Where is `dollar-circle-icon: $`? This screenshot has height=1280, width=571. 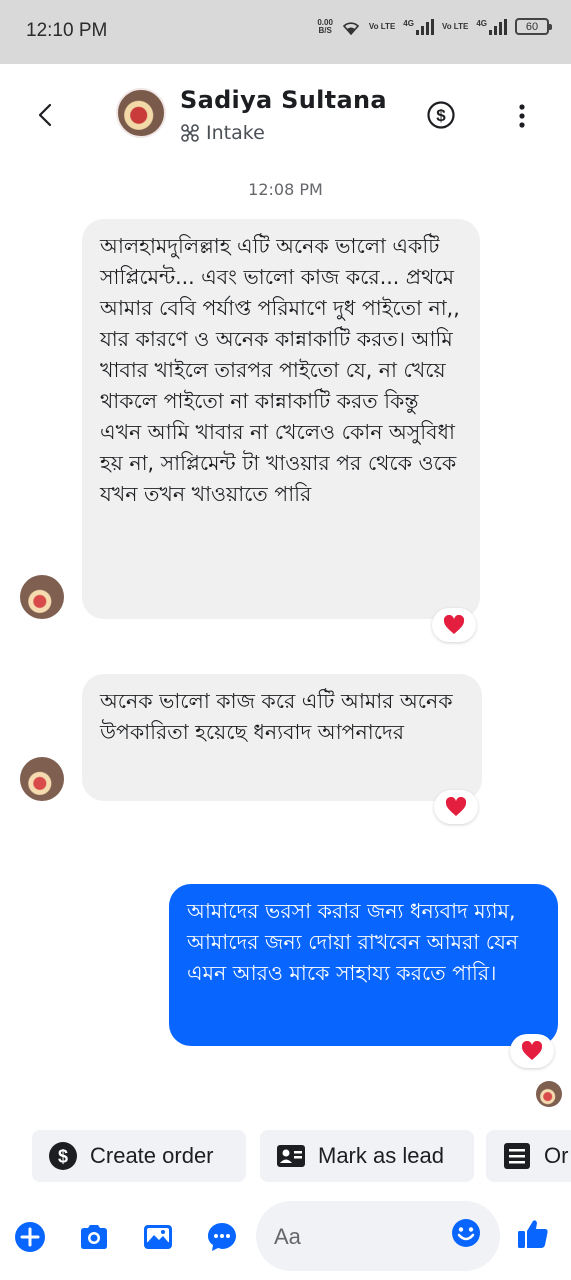 dollar-circle-icon: $ is located at coordinates (441, 115).